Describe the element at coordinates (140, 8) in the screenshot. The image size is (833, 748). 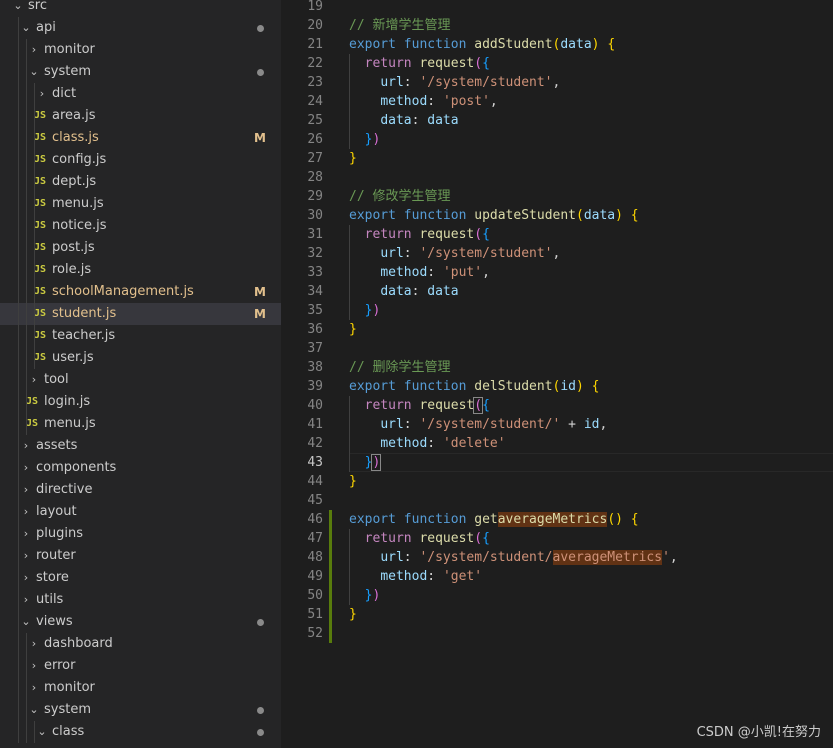
I see `folder-item: ⌄ src` at that location.